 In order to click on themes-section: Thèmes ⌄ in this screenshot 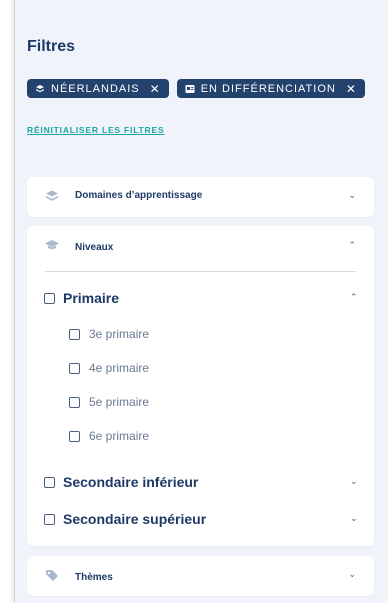, I will do `click(200, 576)`.